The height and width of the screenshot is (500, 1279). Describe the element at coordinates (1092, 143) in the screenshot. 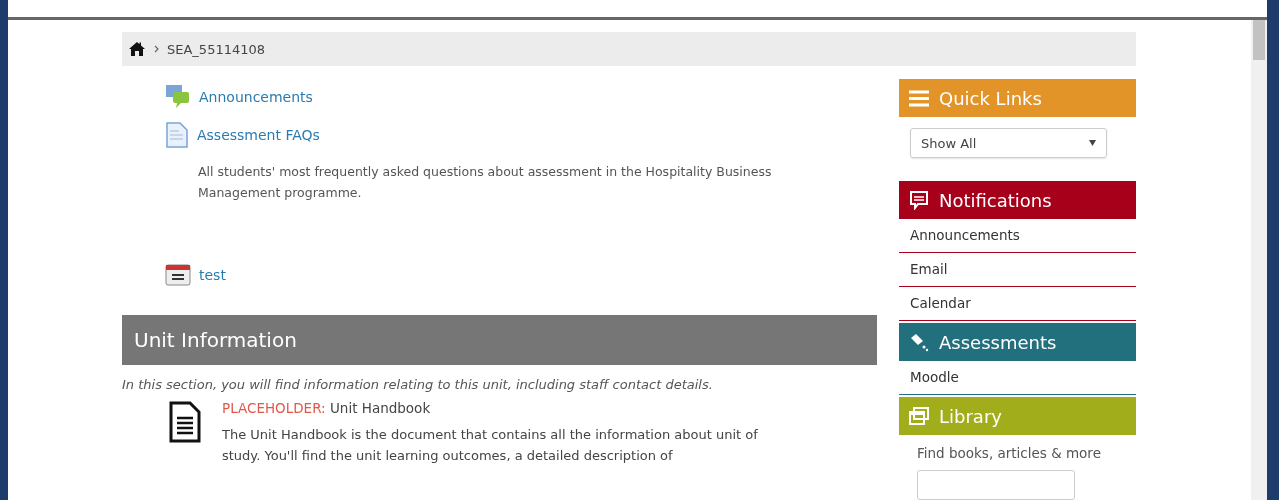

I see `dropdown-caret-icon` at that location.